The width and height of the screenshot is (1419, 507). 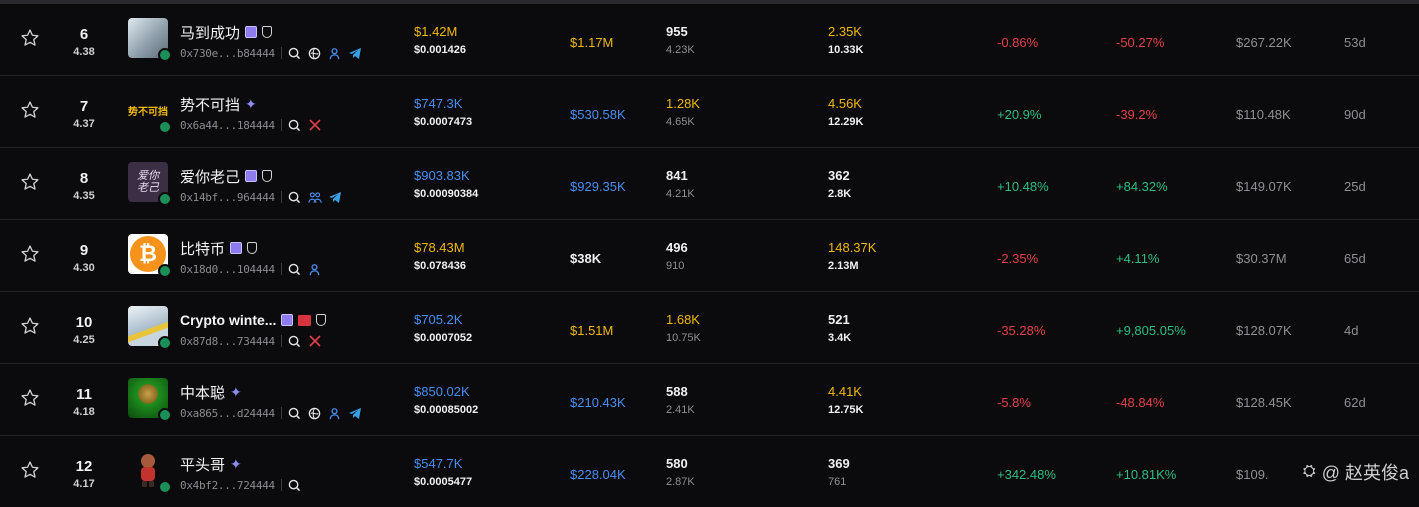 What do you see at coordinates (210, 32) in the screenshot?
I see `token-name: 马到成功` at bounding box center [210, 32].